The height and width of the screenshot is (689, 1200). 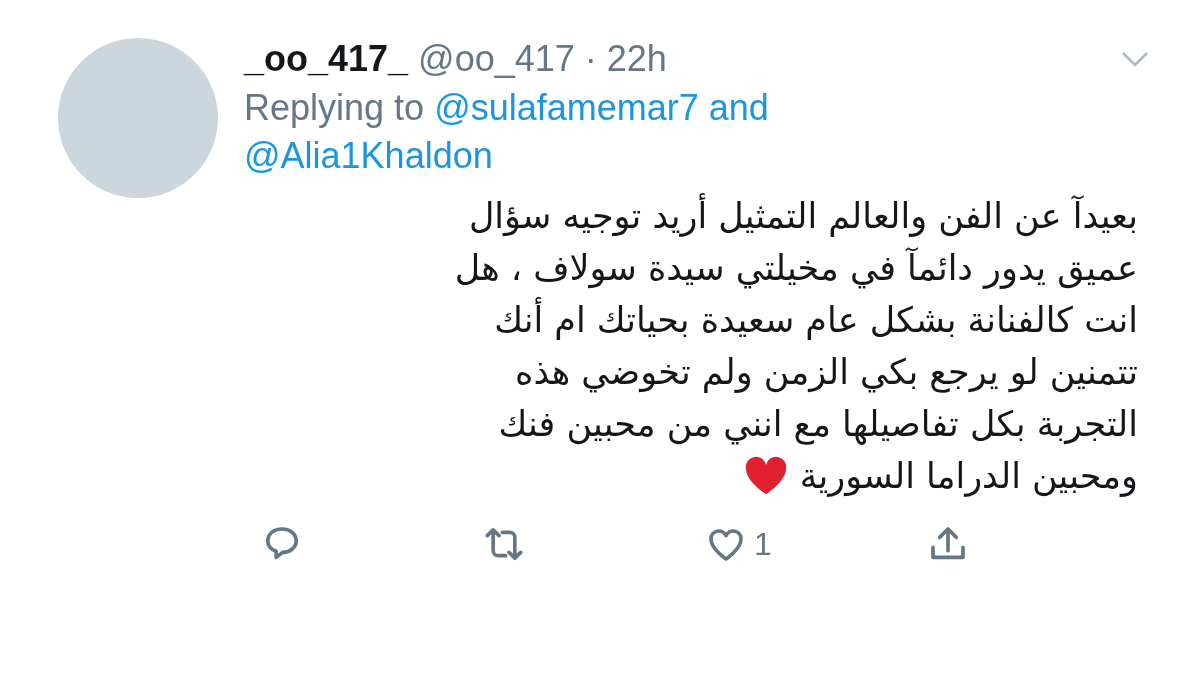 What do you see at coordinates (763, 544) in the screenshot?
I see `like-count: 1` at bounding box center [763, 544].